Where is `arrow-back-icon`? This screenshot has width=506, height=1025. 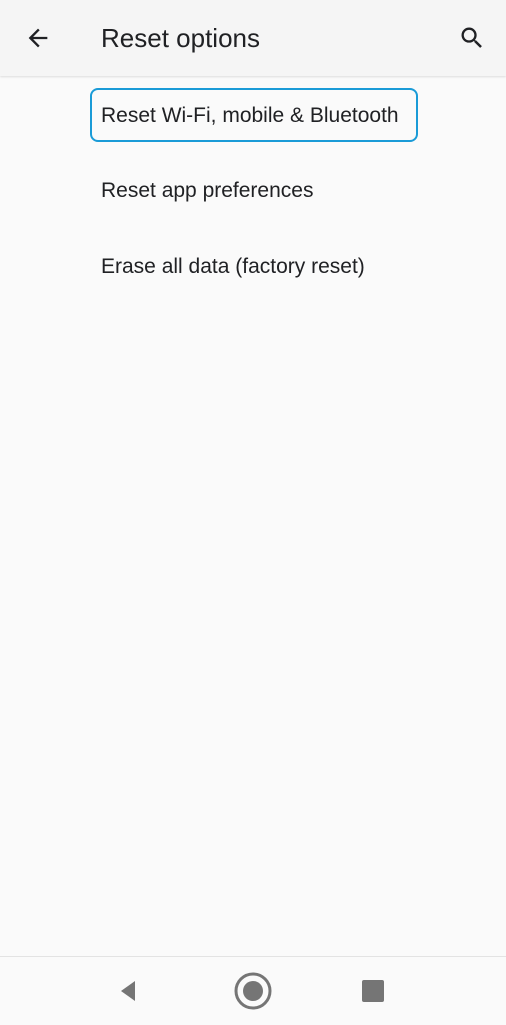
arrow-back-icon is located at coordinates (38, 38).